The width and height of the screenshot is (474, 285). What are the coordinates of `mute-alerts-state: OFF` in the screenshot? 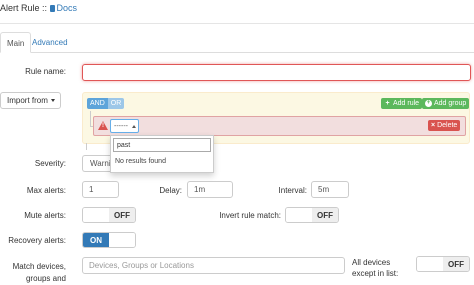 It's located at (122, 215).